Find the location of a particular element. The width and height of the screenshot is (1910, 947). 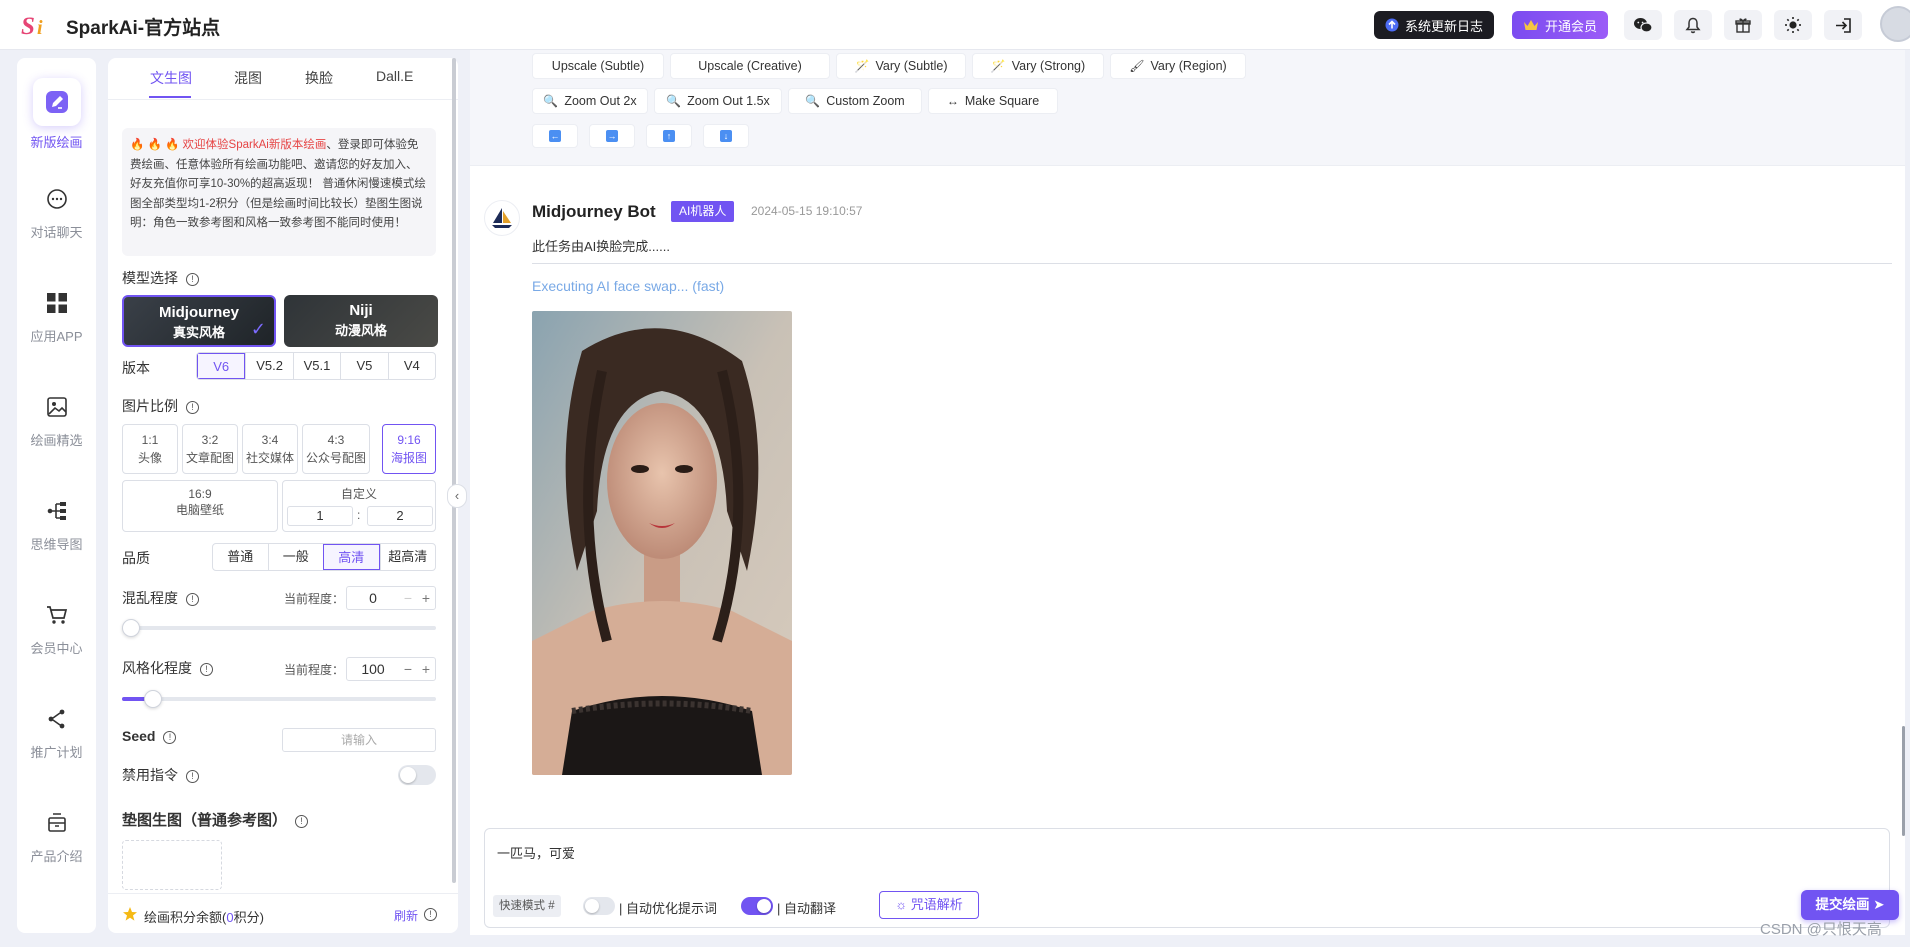

share-icon is located at coordinates (56, 719).